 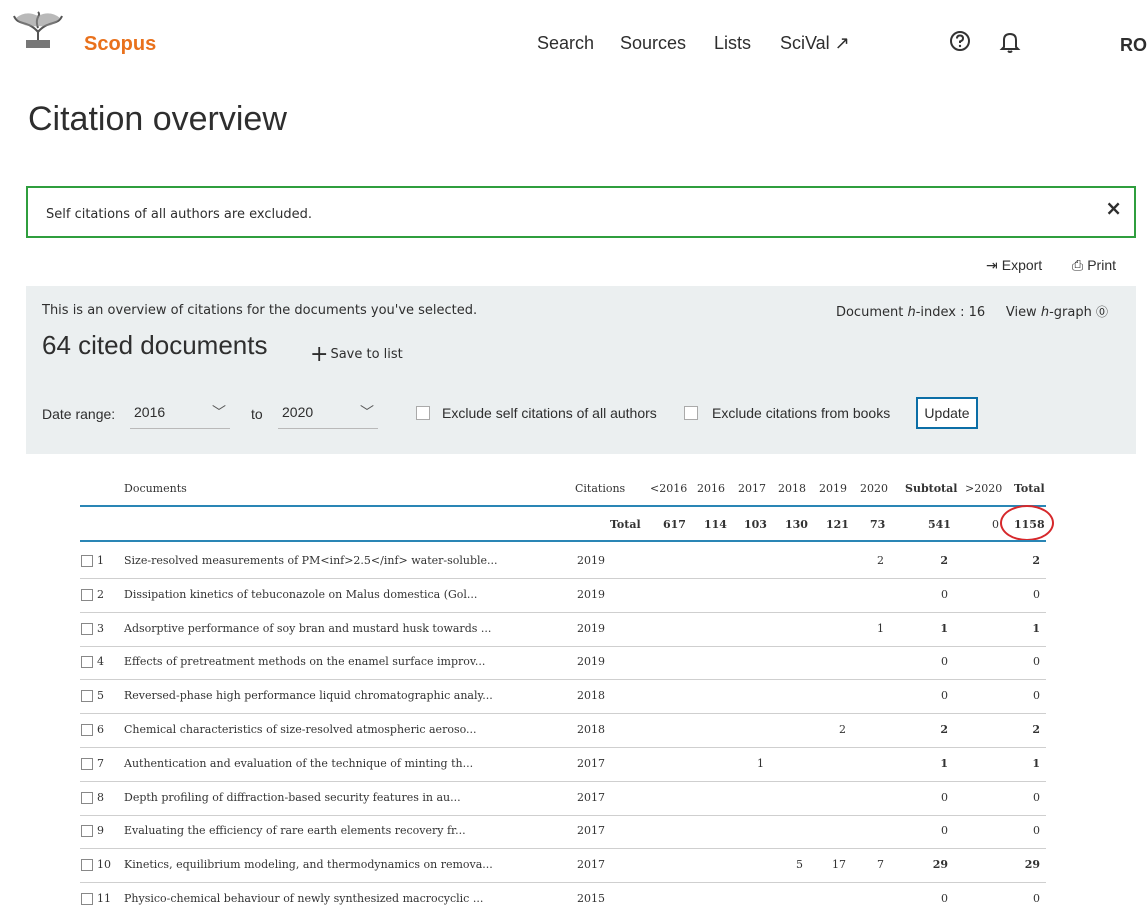 I want to click on cites-2020: 2, so click(x=880, y=560).